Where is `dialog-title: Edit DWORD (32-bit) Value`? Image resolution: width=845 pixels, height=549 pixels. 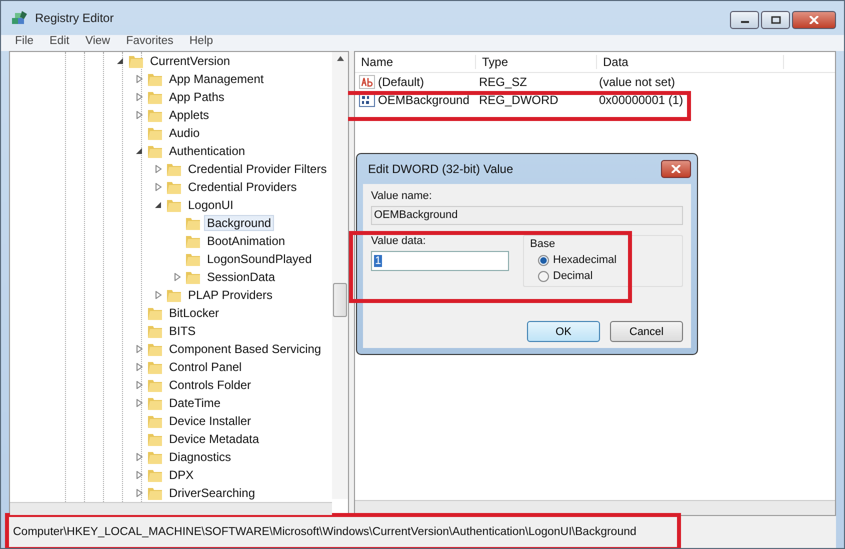 dialog-title: Edit DWORD (32-bit) Value is located at coordinates (441, 169).